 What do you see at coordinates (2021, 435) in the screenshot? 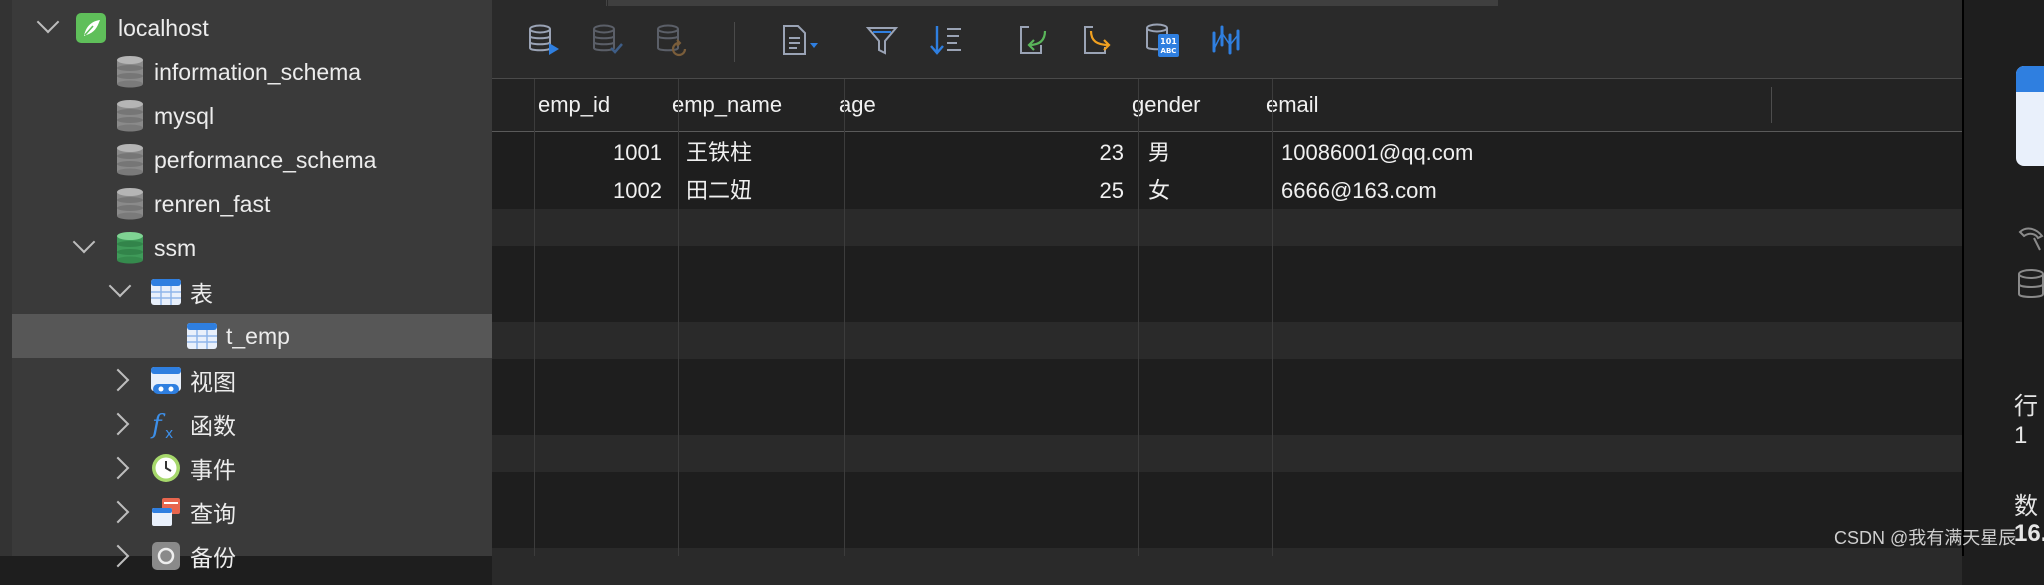
I see `rows-value: 1` at bounding box center [2021, 435].